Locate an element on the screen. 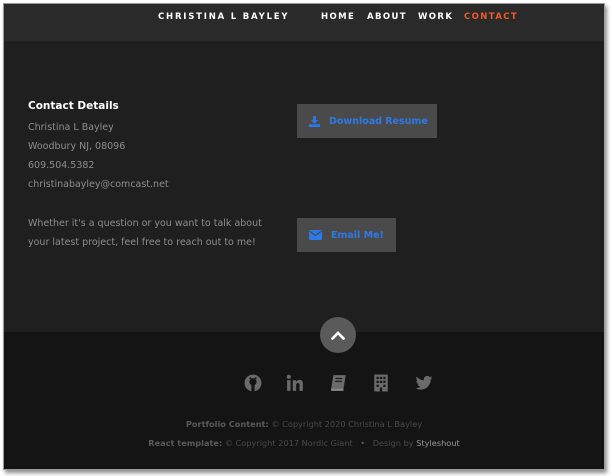 This screenshot has height=476, width=612. back-to-top-button is located at coordinates (338, 335).